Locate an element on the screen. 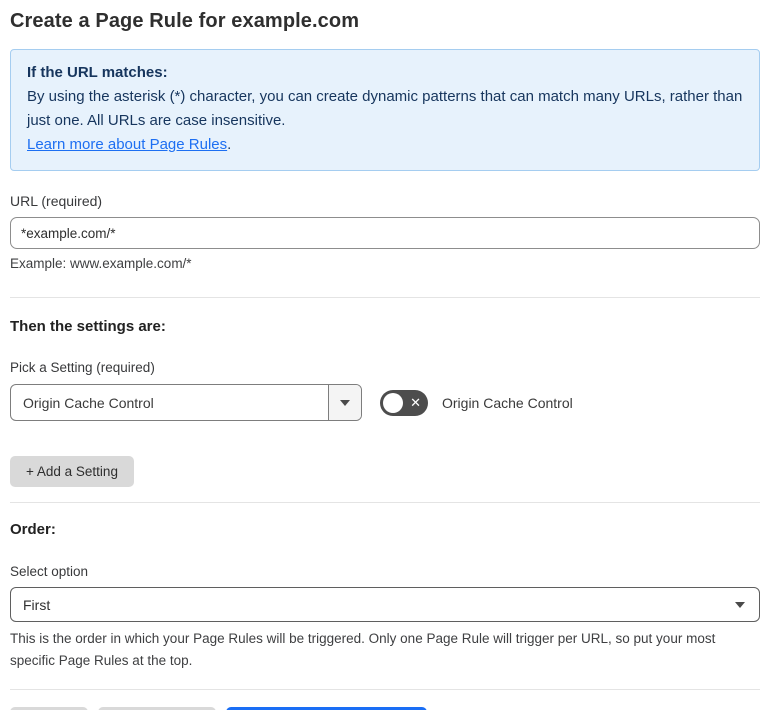 The width and height of the screenshot is (770, 710). url-input is located at coordinates (385, 233).